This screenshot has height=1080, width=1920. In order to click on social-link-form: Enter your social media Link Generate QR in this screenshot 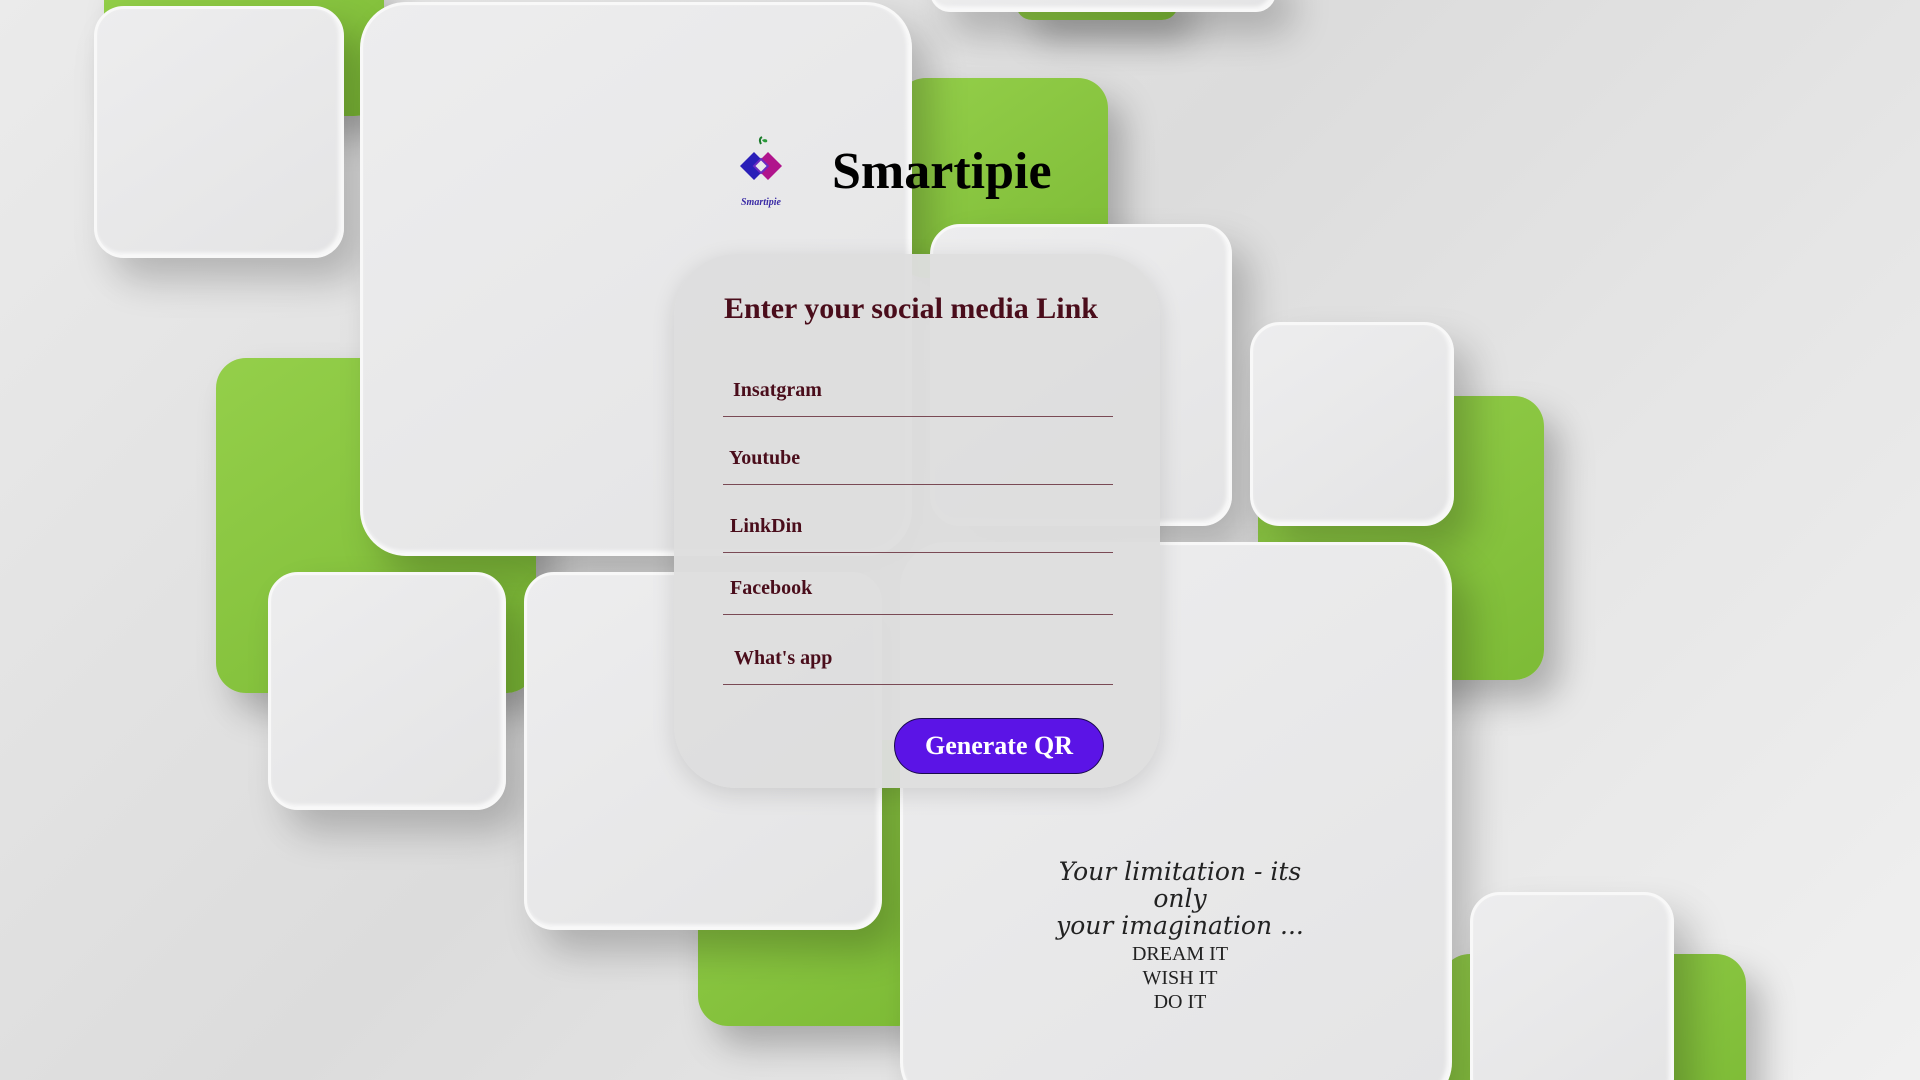, I will do `click(917, 521)`.